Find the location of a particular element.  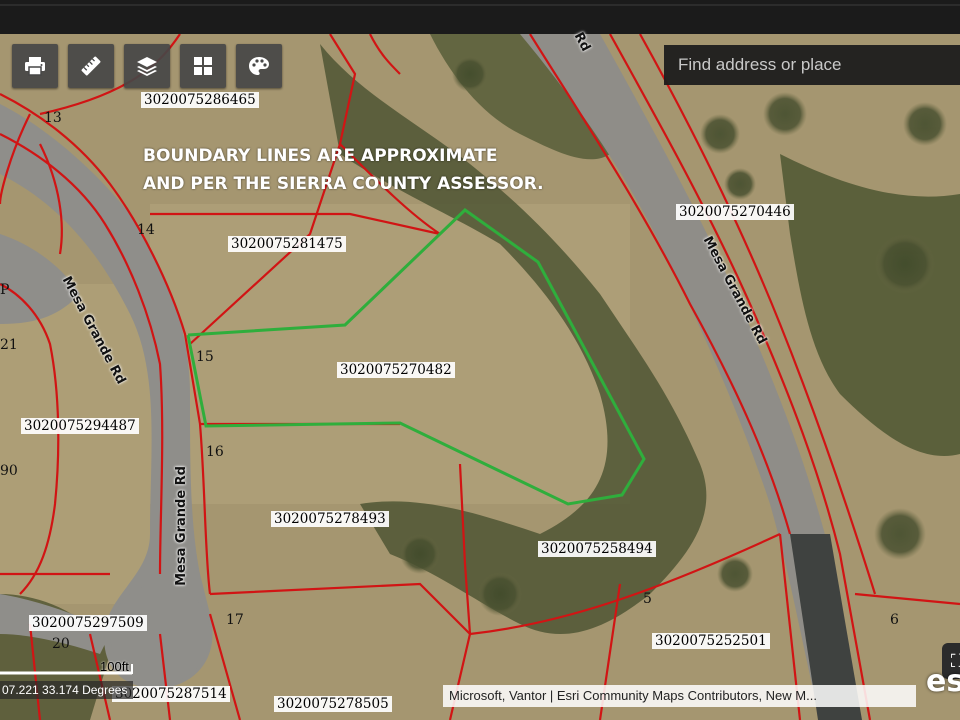

lot-number: 17 is located at coordinates (235, 620).